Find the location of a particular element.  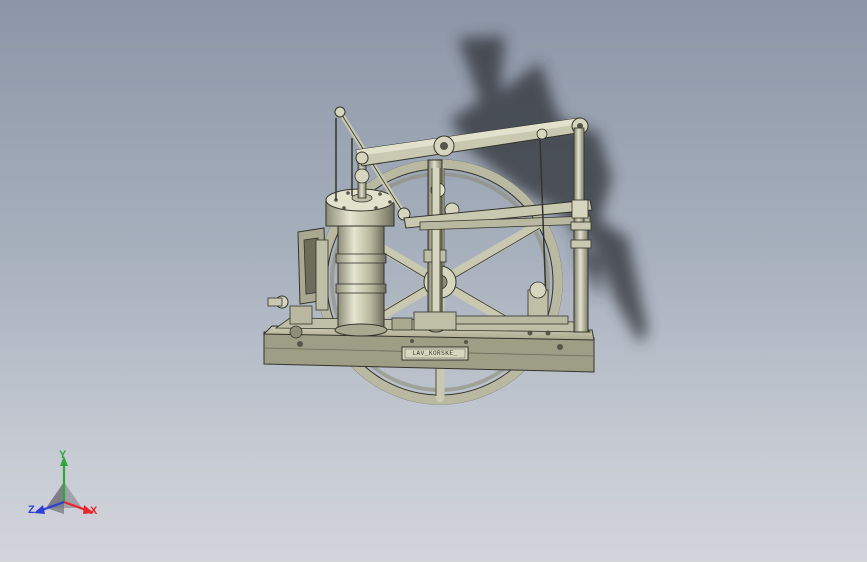

center-column is located at coordinates (441, 245).